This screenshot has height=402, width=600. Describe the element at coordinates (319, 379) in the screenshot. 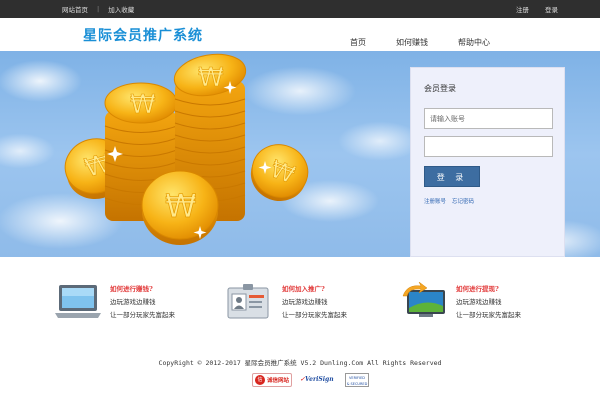

I see `verisign-label: VeriSign` at that location.